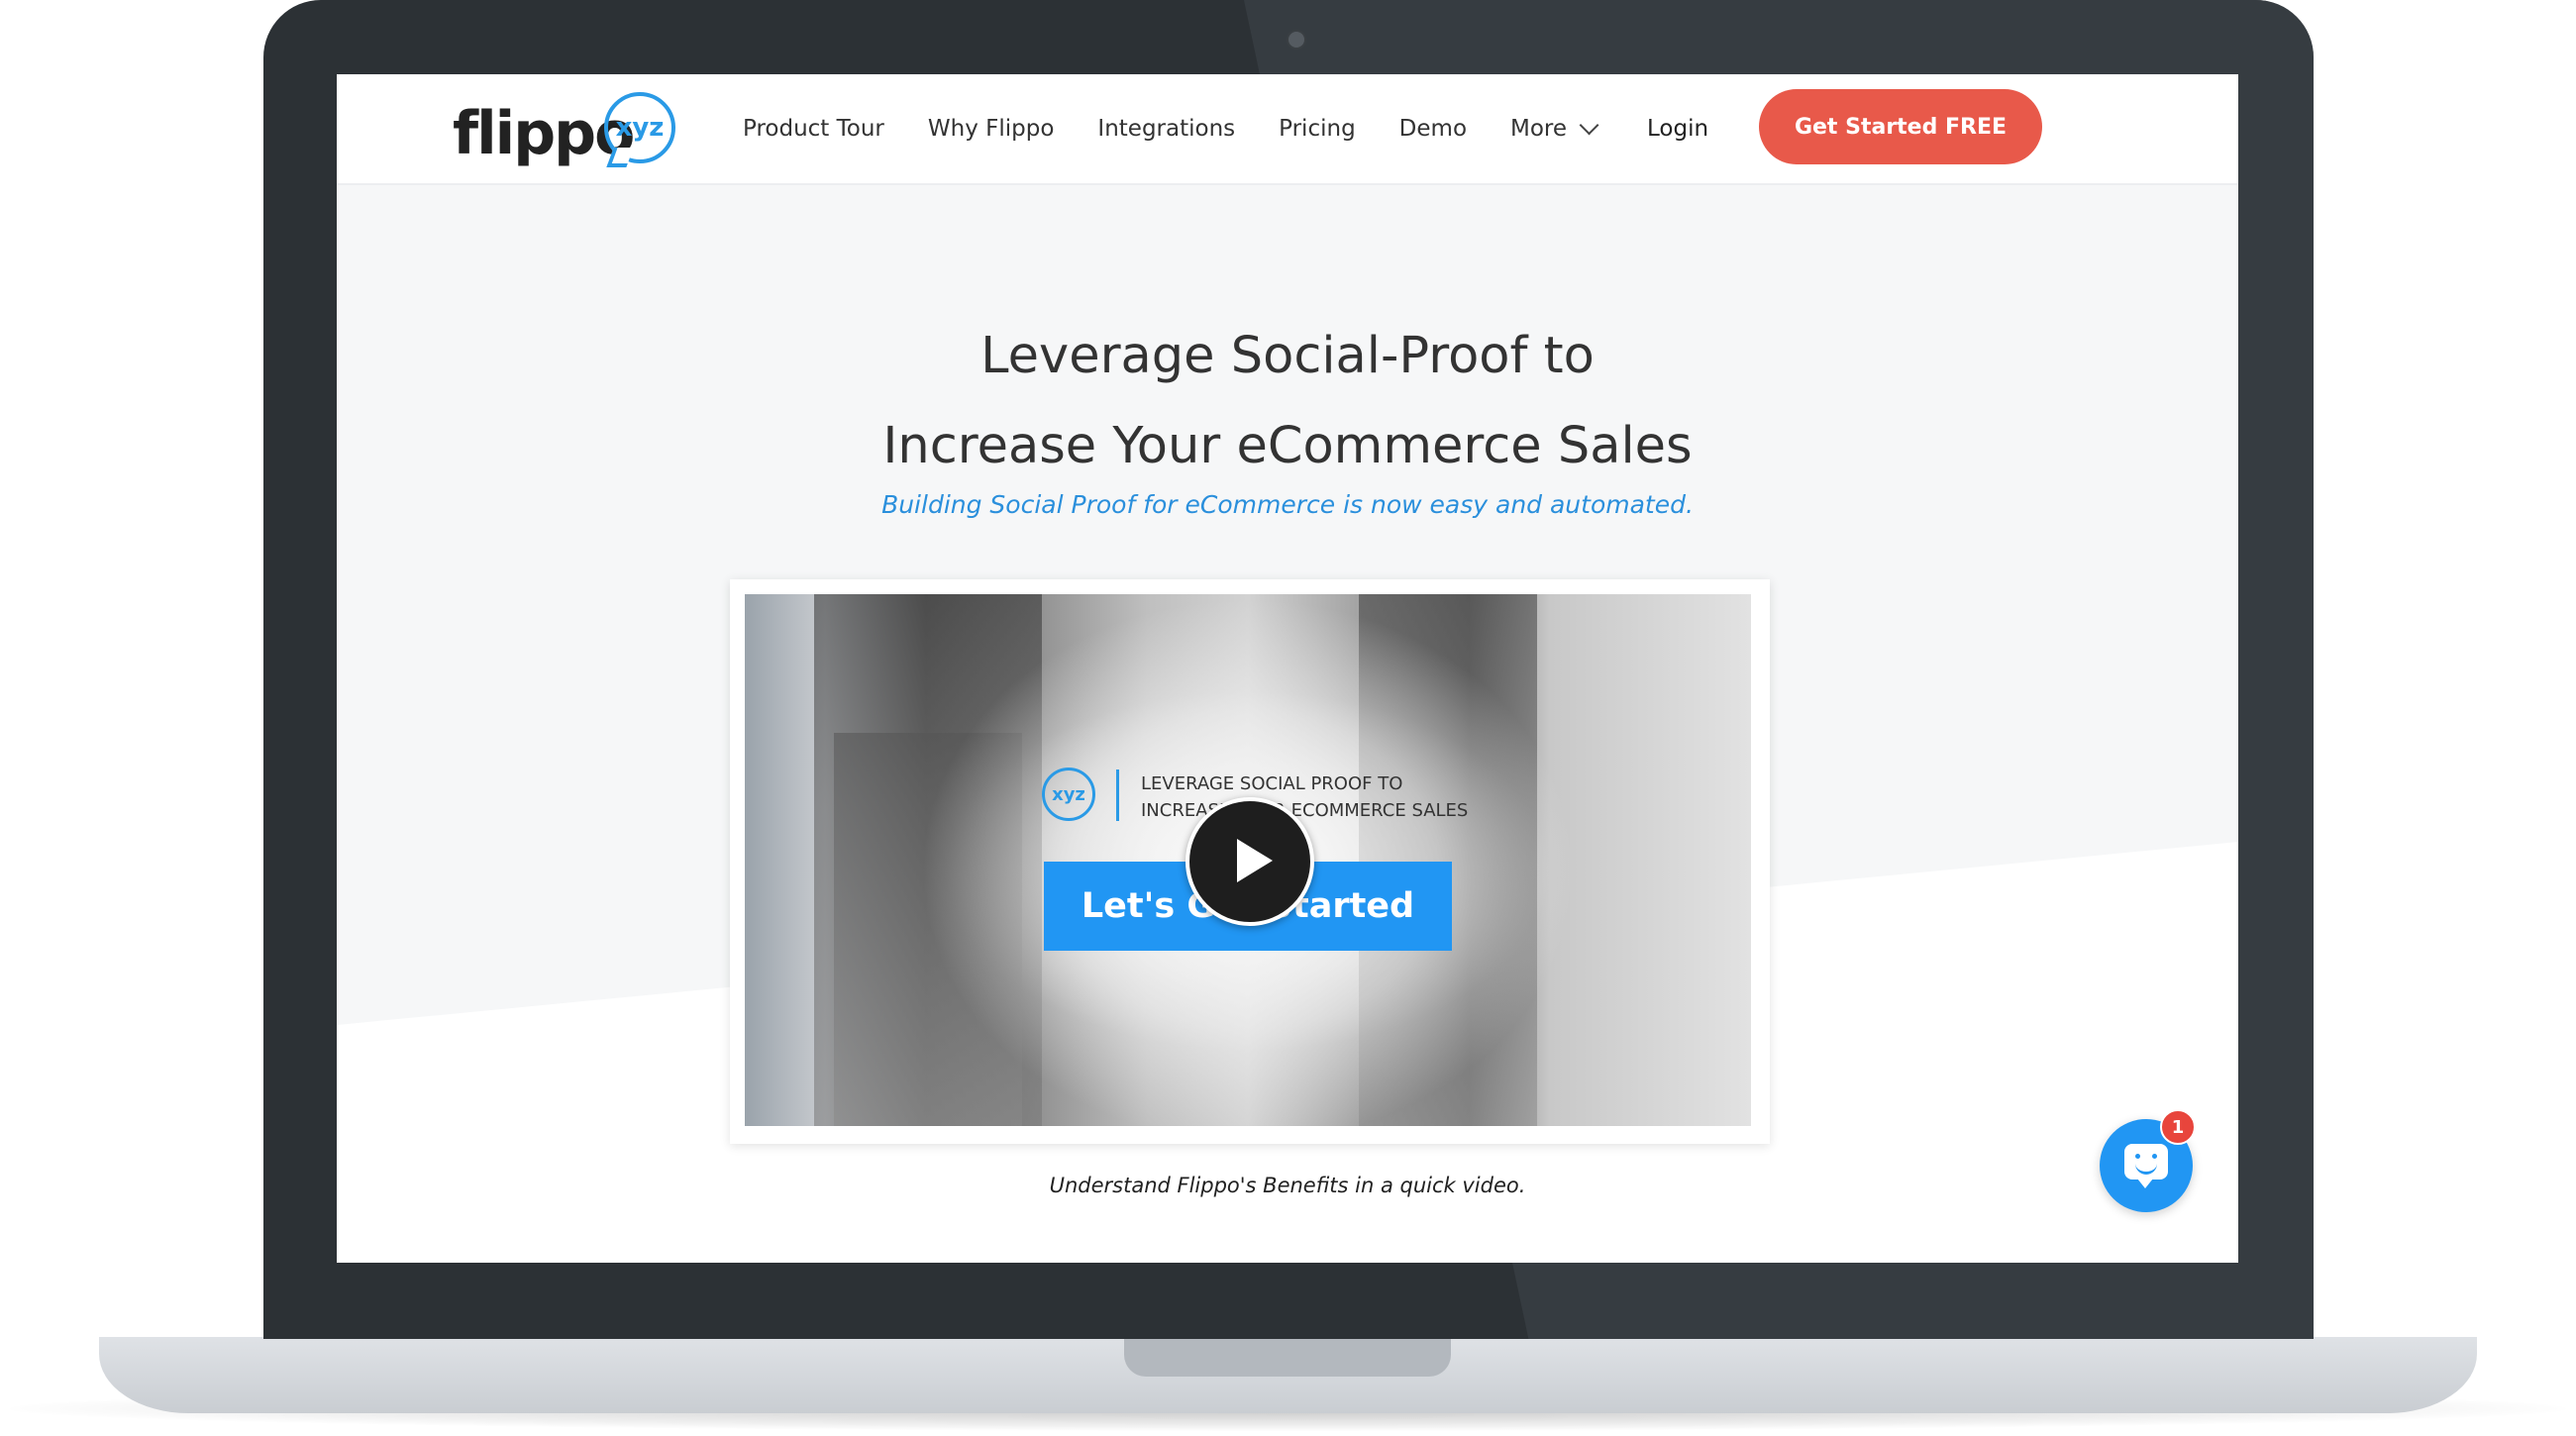 This screenshot has width=2576, height=1436. Describe the element at coordinates (1287, 1357) in the screenshot. I see `laptop-notch` at that location.